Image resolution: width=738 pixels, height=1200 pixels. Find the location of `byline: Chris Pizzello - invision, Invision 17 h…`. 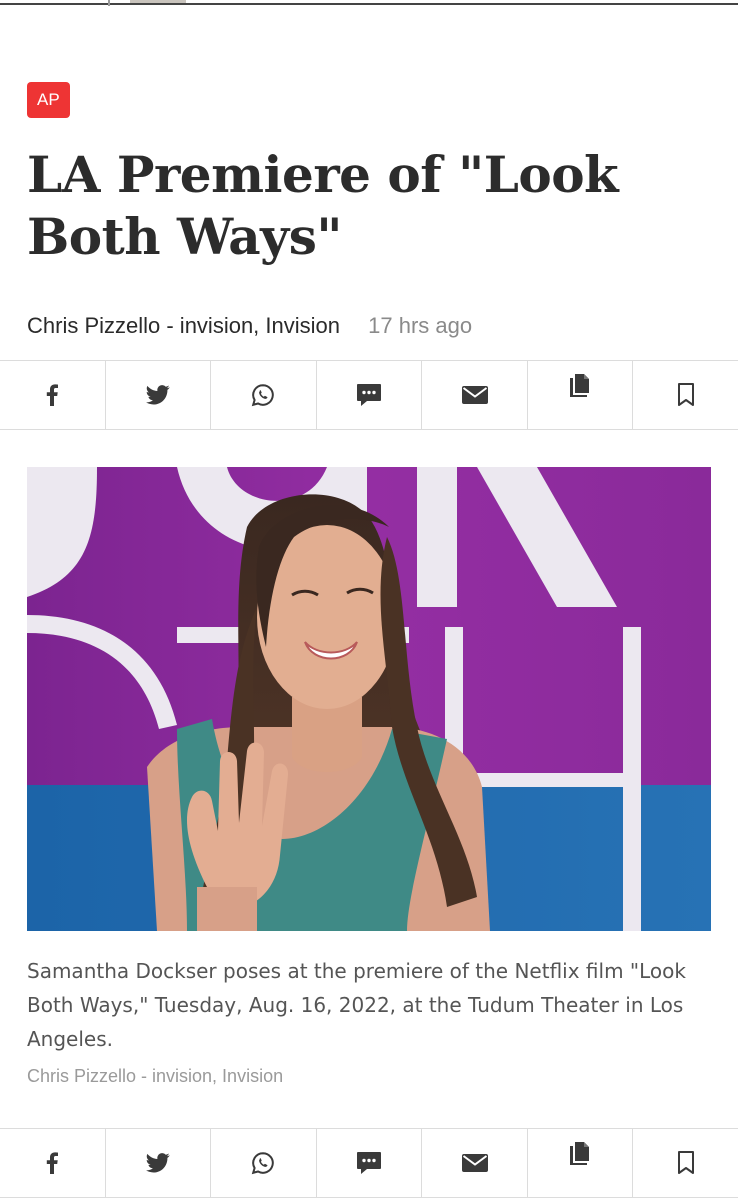

byline: Chris Pizzello - invision, Invision 17 h… is located at coordinates (249, 326).